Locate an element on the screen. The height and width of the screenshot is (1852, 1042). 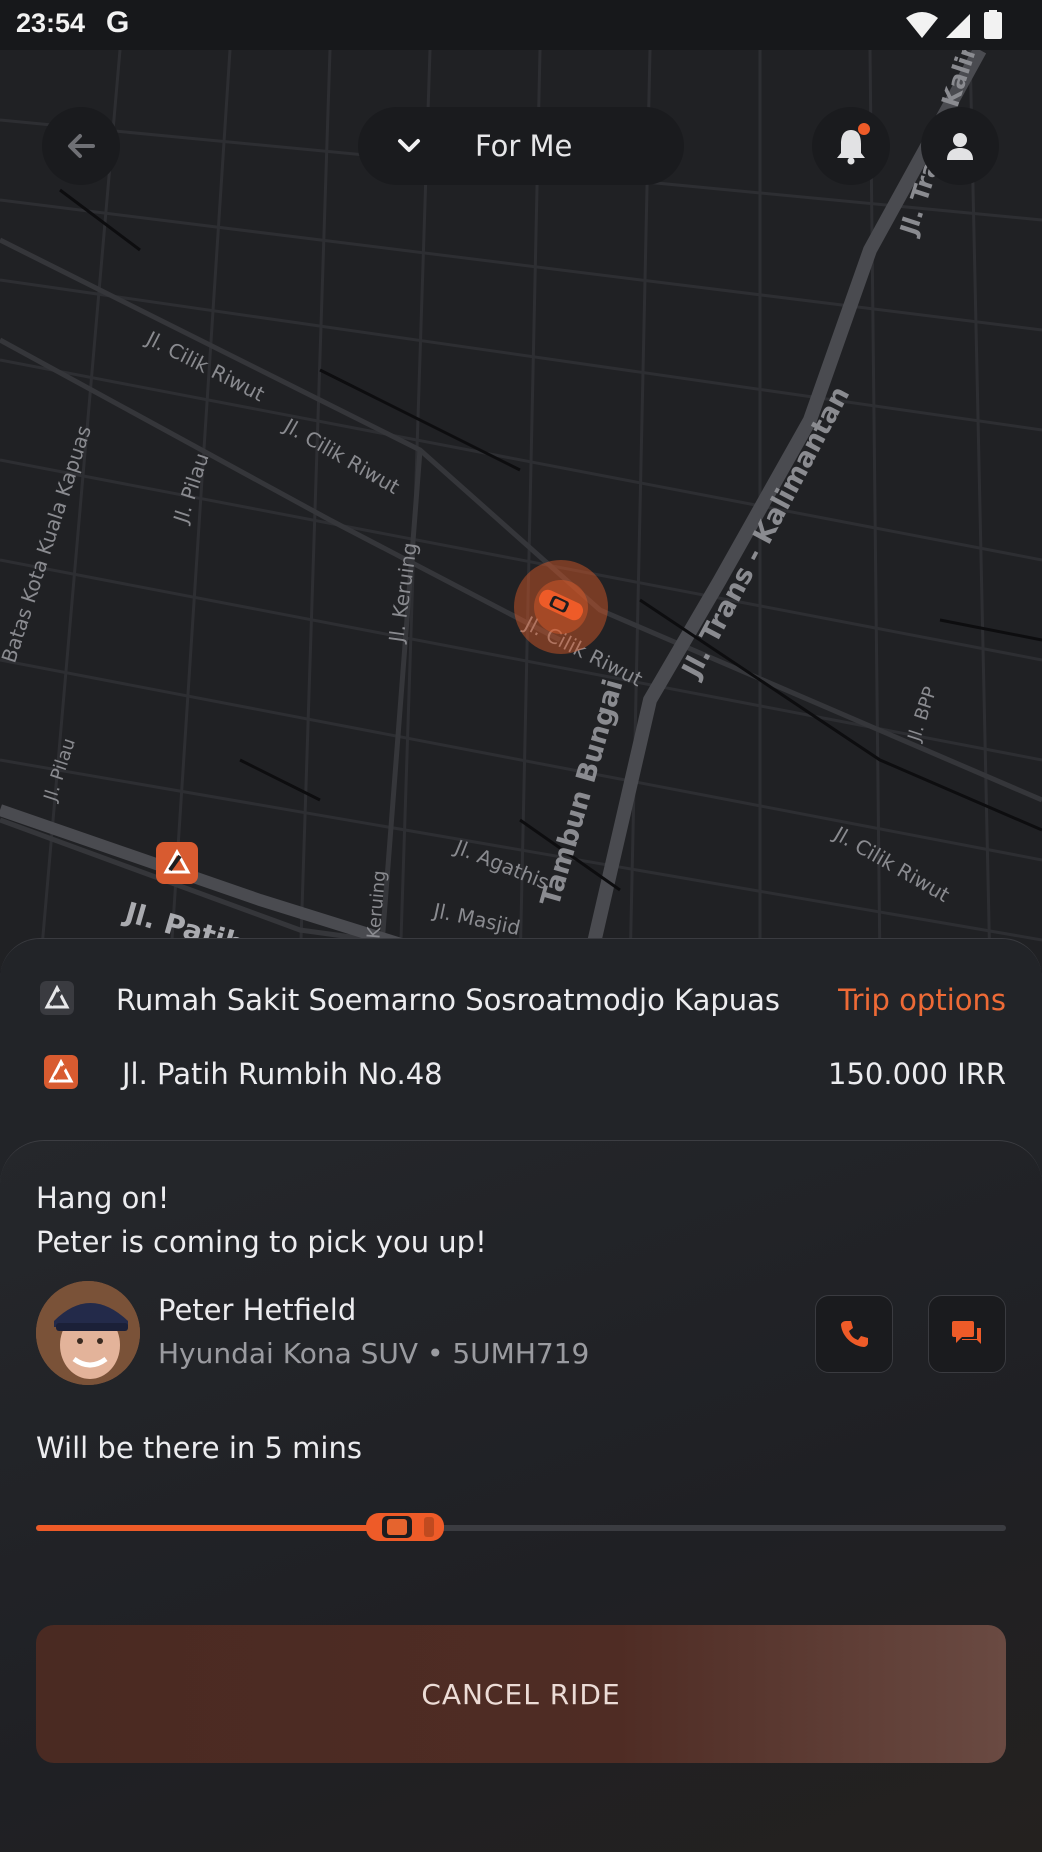
driver-location-marker is located at coordinates (561, 607).